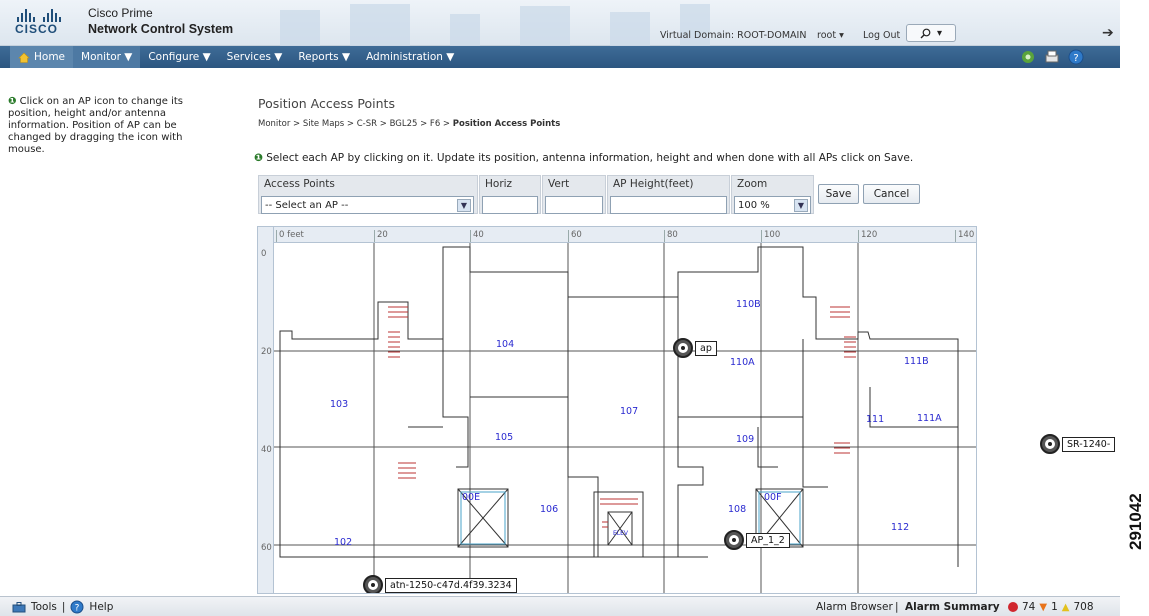 The image size is (1149, 616). Describe the element at coordinates (343, 542) in the screenshot. I see `room-label: 102` at that location.